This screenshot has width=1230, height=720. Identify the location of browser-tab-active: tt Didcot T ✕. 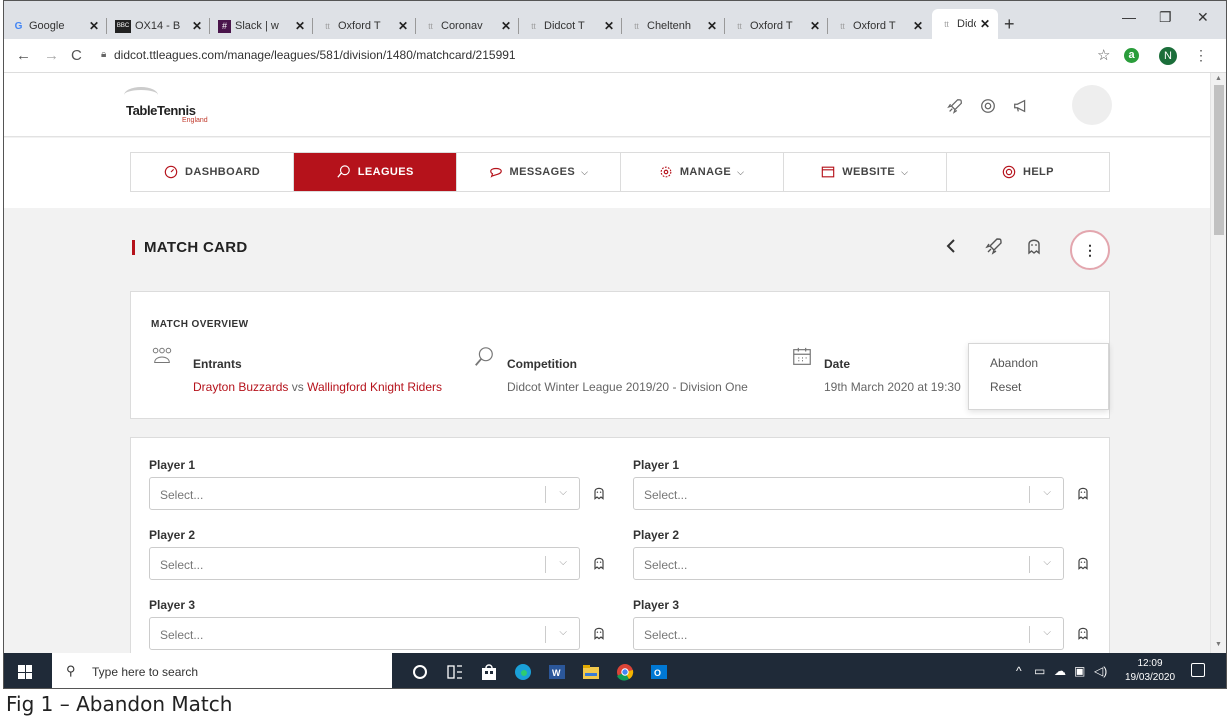
(965, 24).